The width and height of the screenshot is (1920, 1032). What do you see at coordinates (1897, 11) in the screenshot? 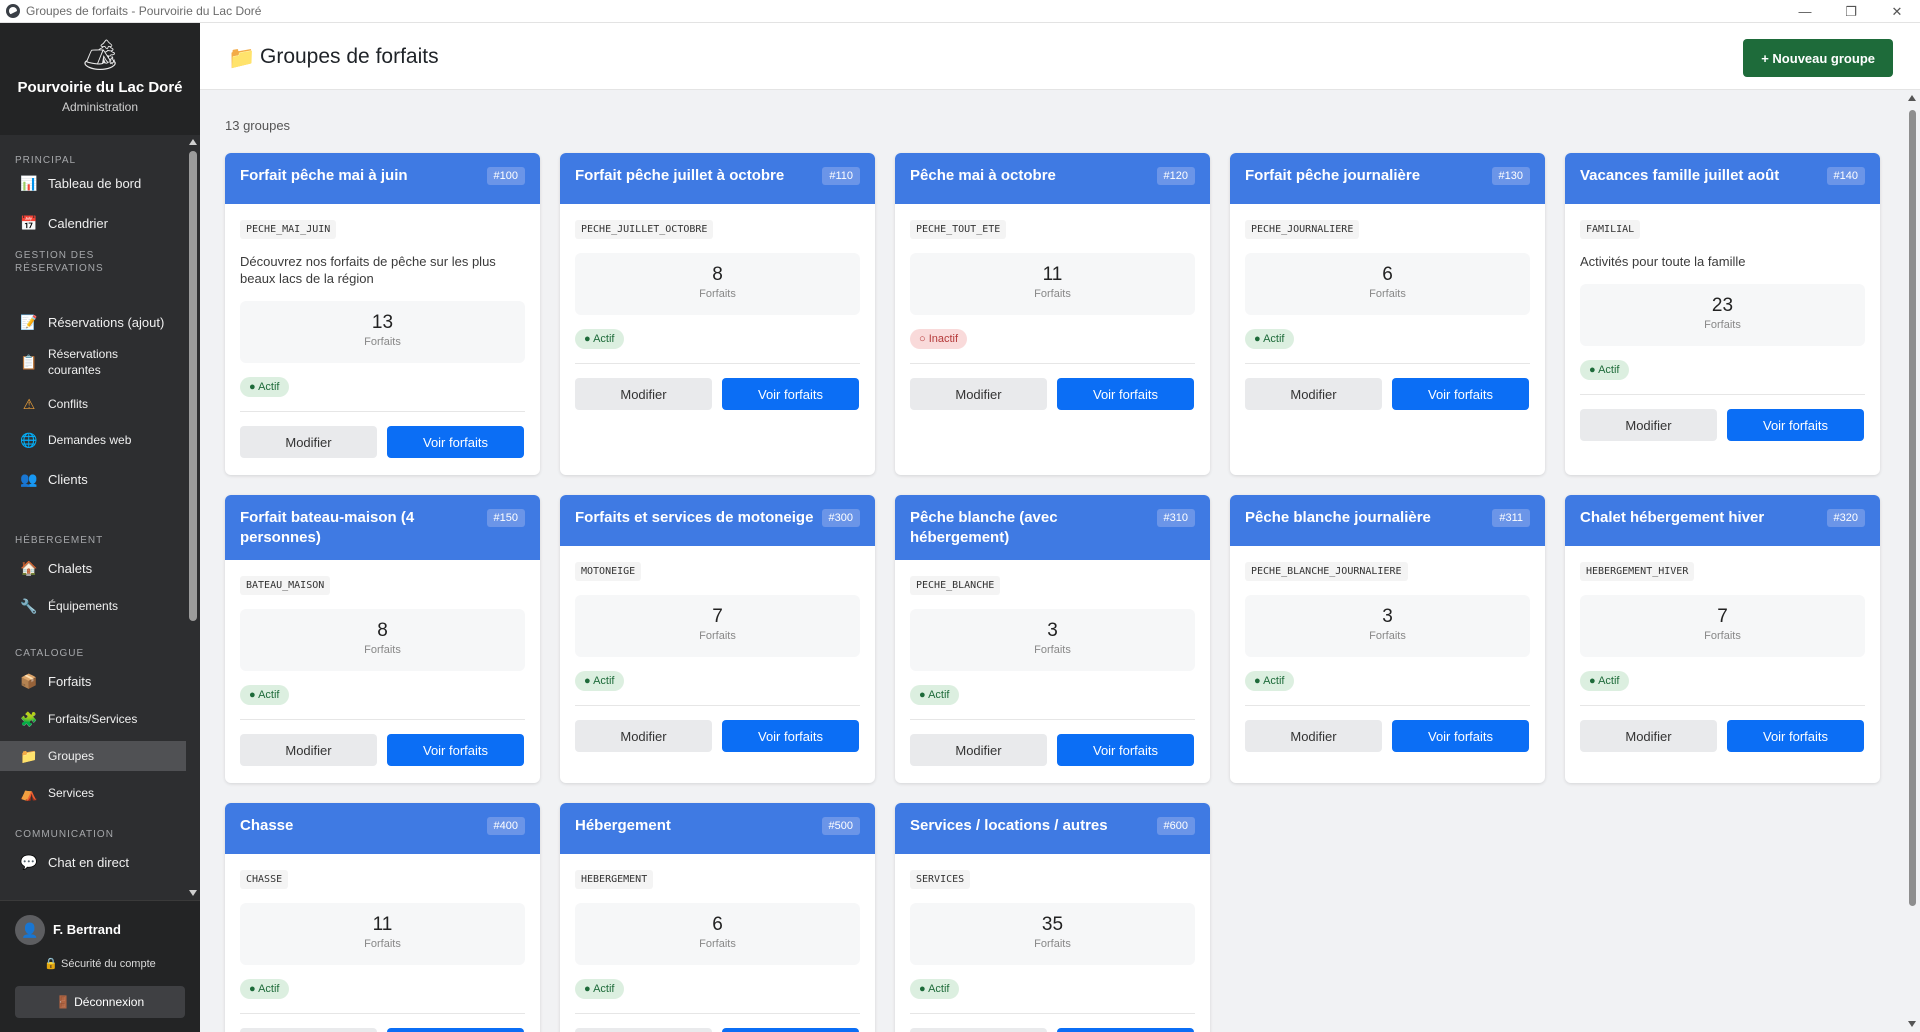
I see `close-icon: ✕` at bounding box center [1897, 11].